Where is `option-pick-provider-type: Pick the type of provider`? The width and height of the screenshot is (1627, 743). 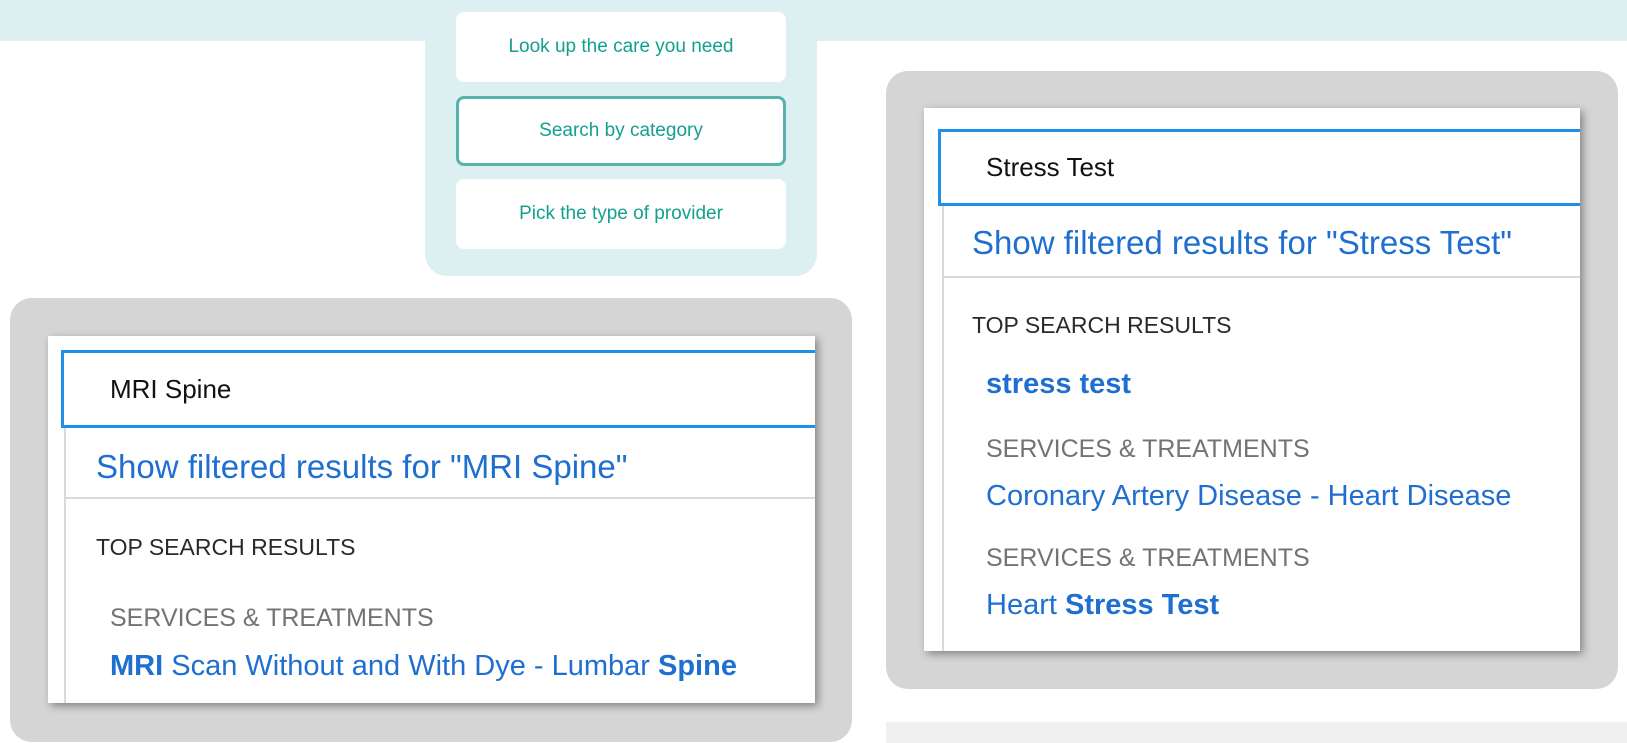 option-pick-provider-type: Pick the type of provider is located at coordinates (621, 214).